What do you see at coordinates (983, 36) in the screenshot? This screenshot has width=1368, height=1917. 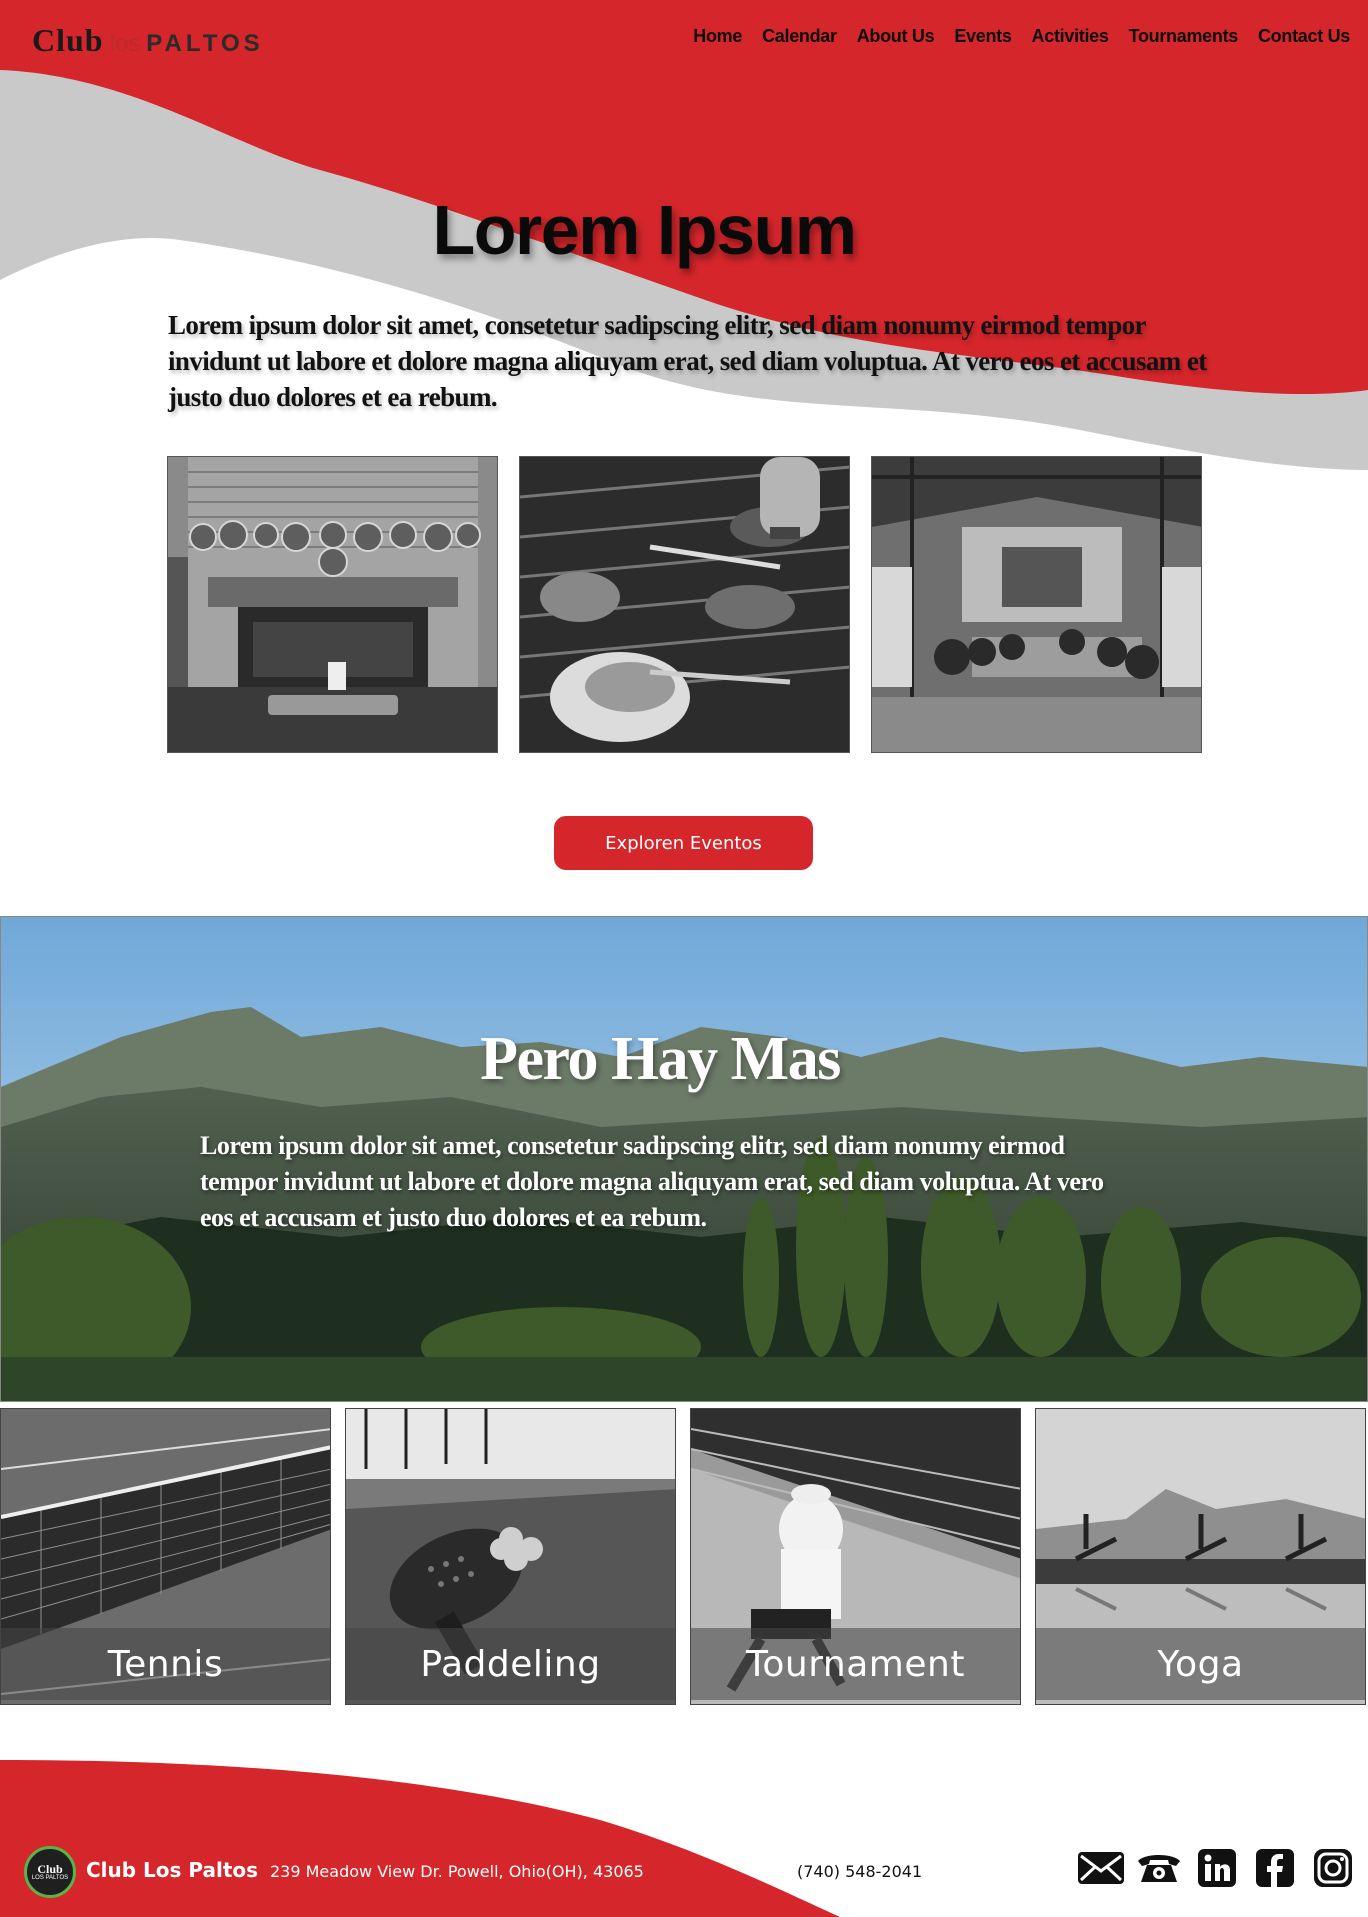 I see `nav-events: Events` at bounding box center [983, 36].